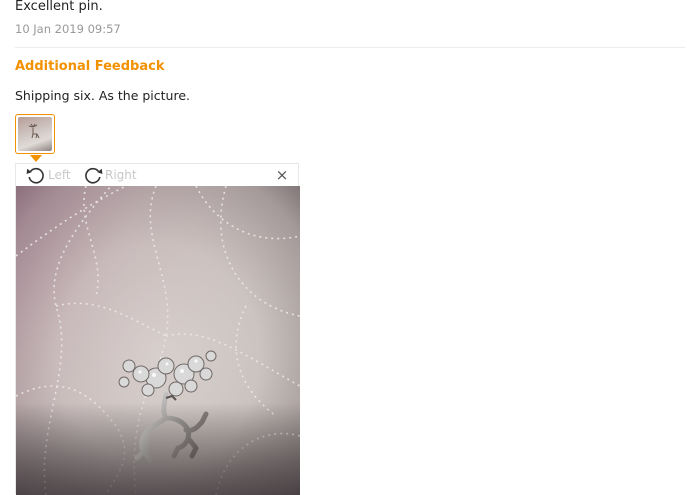  I want to click on additional-feedback-text: Shipping six. As the picture., so click(102, 95).